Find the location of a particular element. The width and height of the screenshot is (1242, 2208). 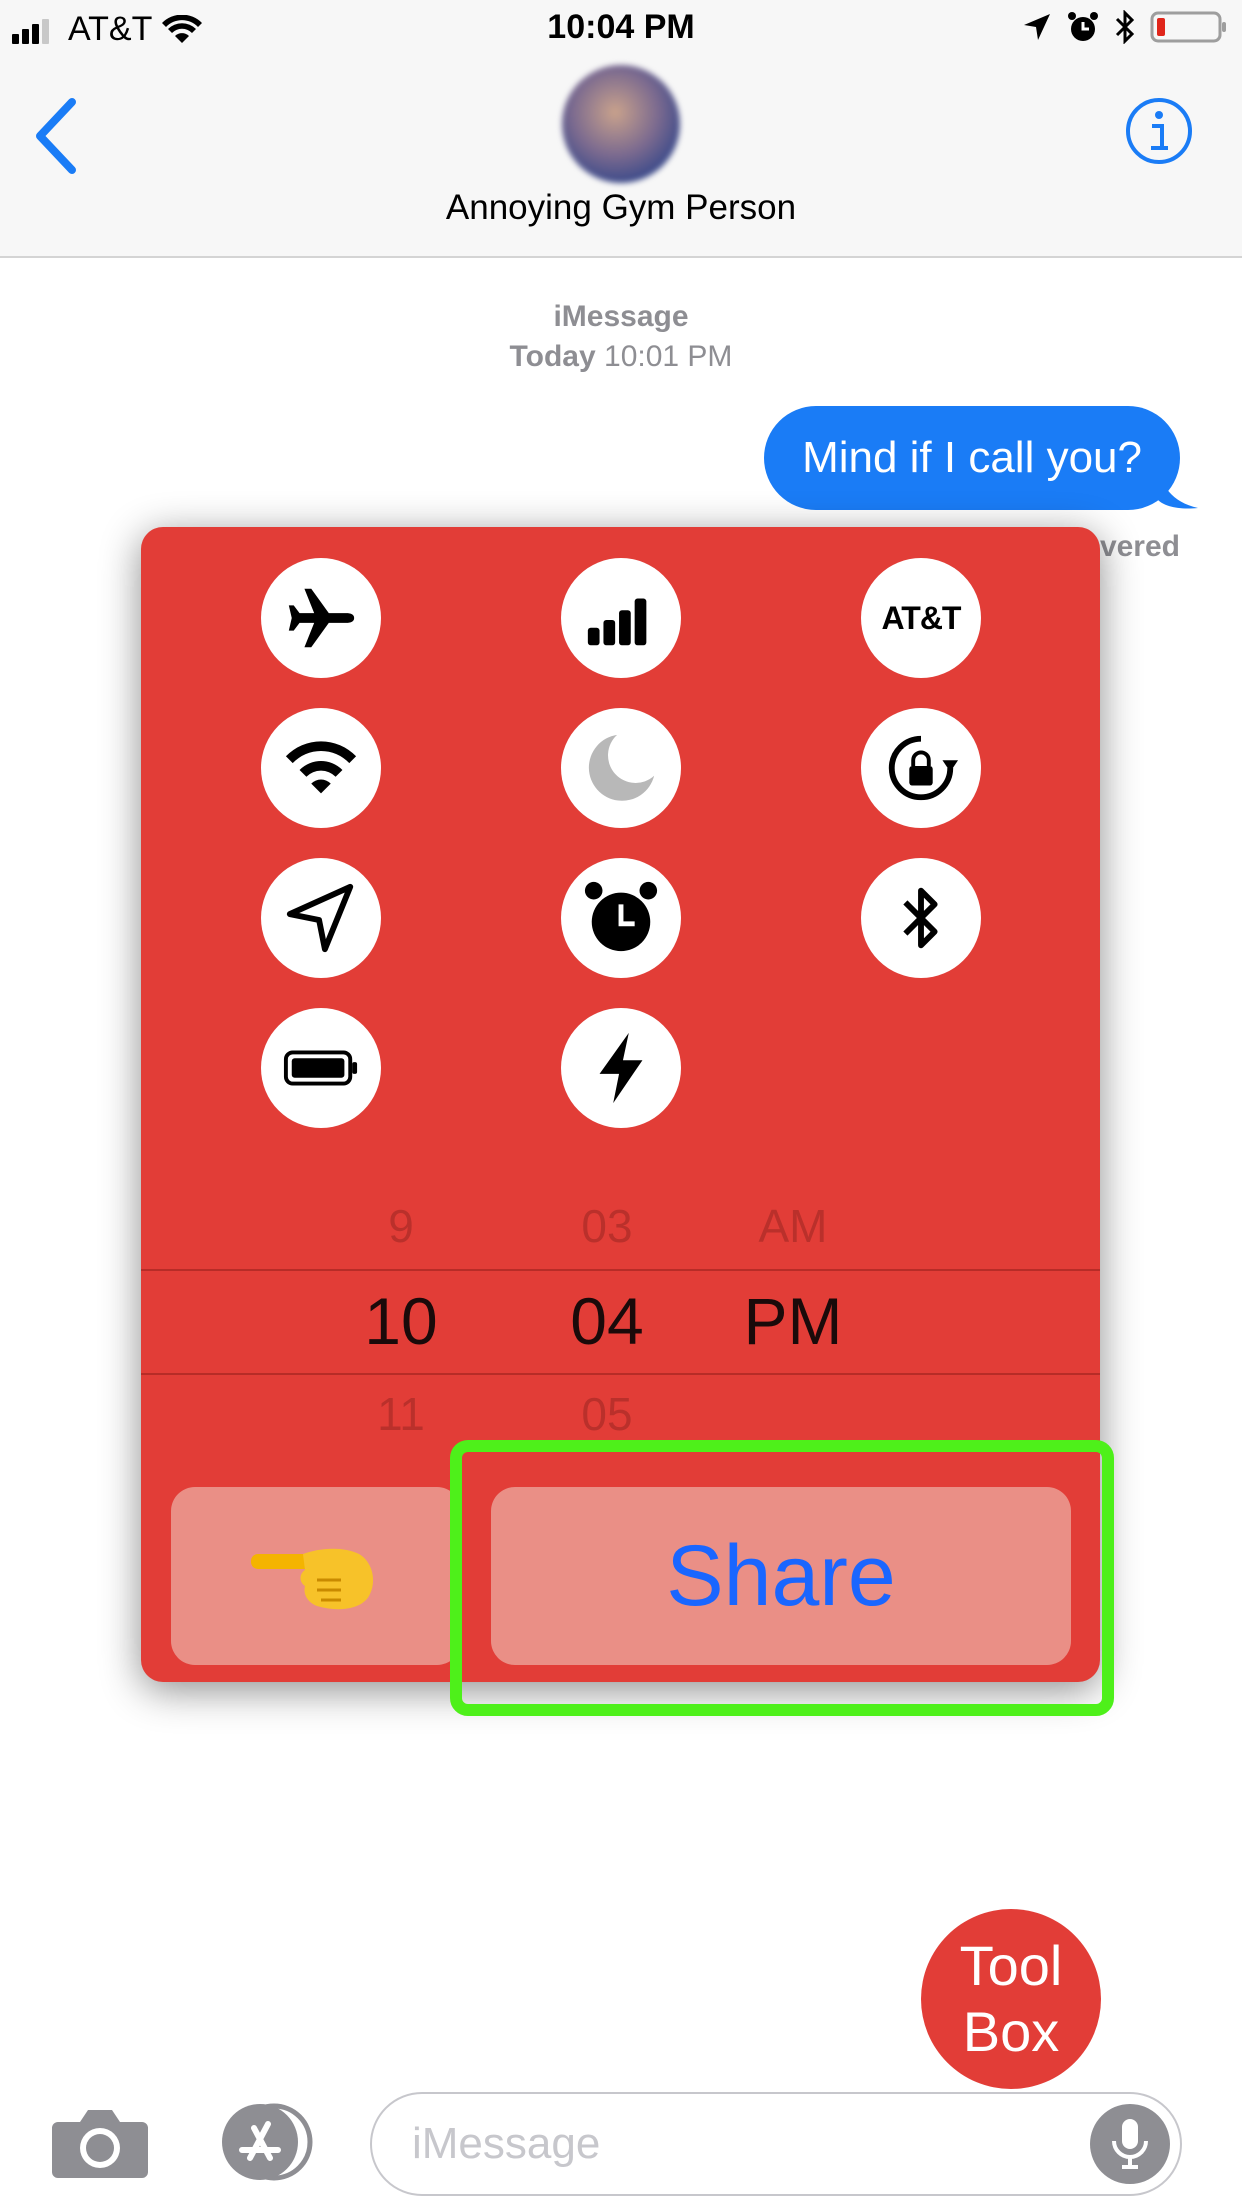

bluetooth-status-icon is located at coordinates (1125, 27).